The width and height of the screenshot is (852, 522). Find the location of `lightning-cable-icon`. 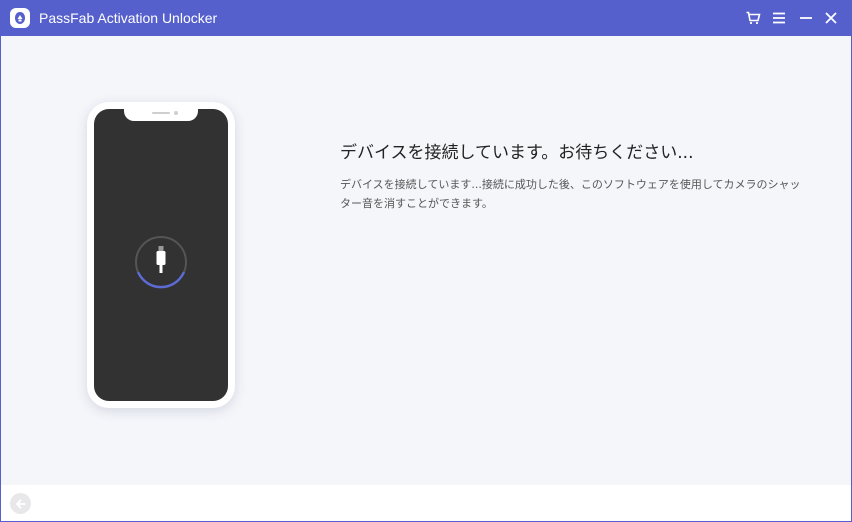

lightning-cable-icon is located at coordinates (161, 259).